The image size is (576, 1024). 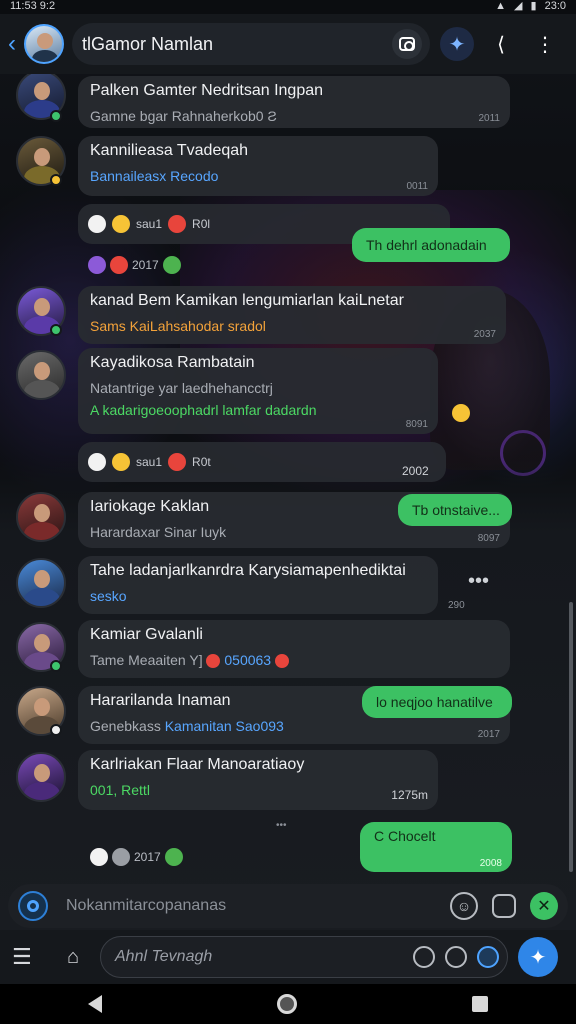 What do you see at coordinates (73, 957) in the screenshot?
I see `home-icon: ⌂` at bounding box center [73, 957].